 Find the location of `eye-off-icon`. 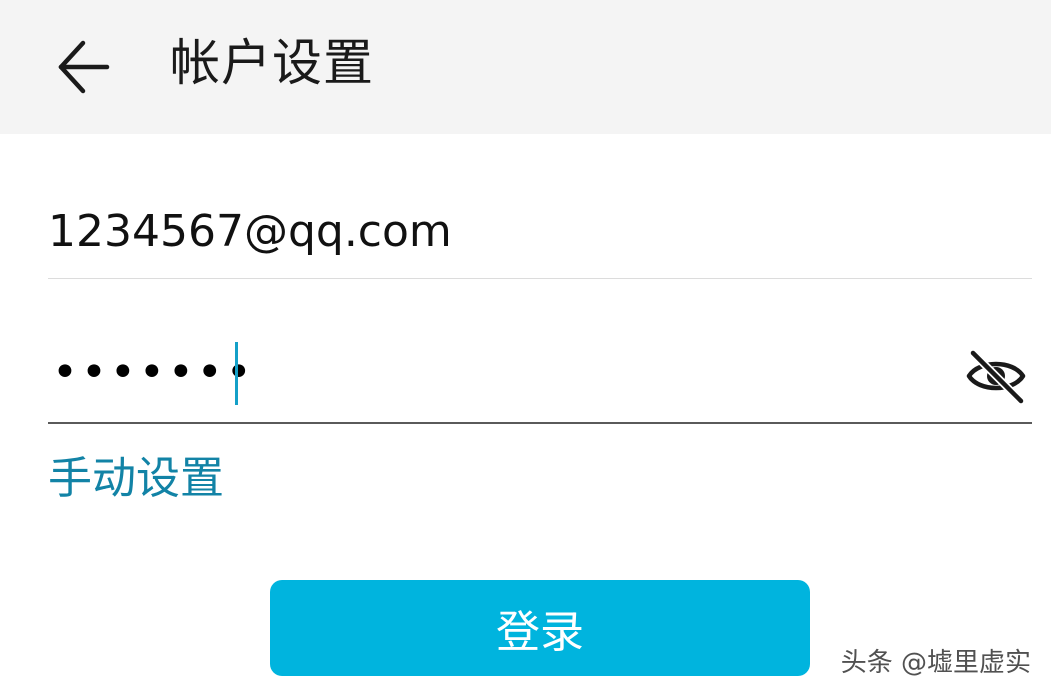

eye-off-icon is located at coordinates (996, 377).